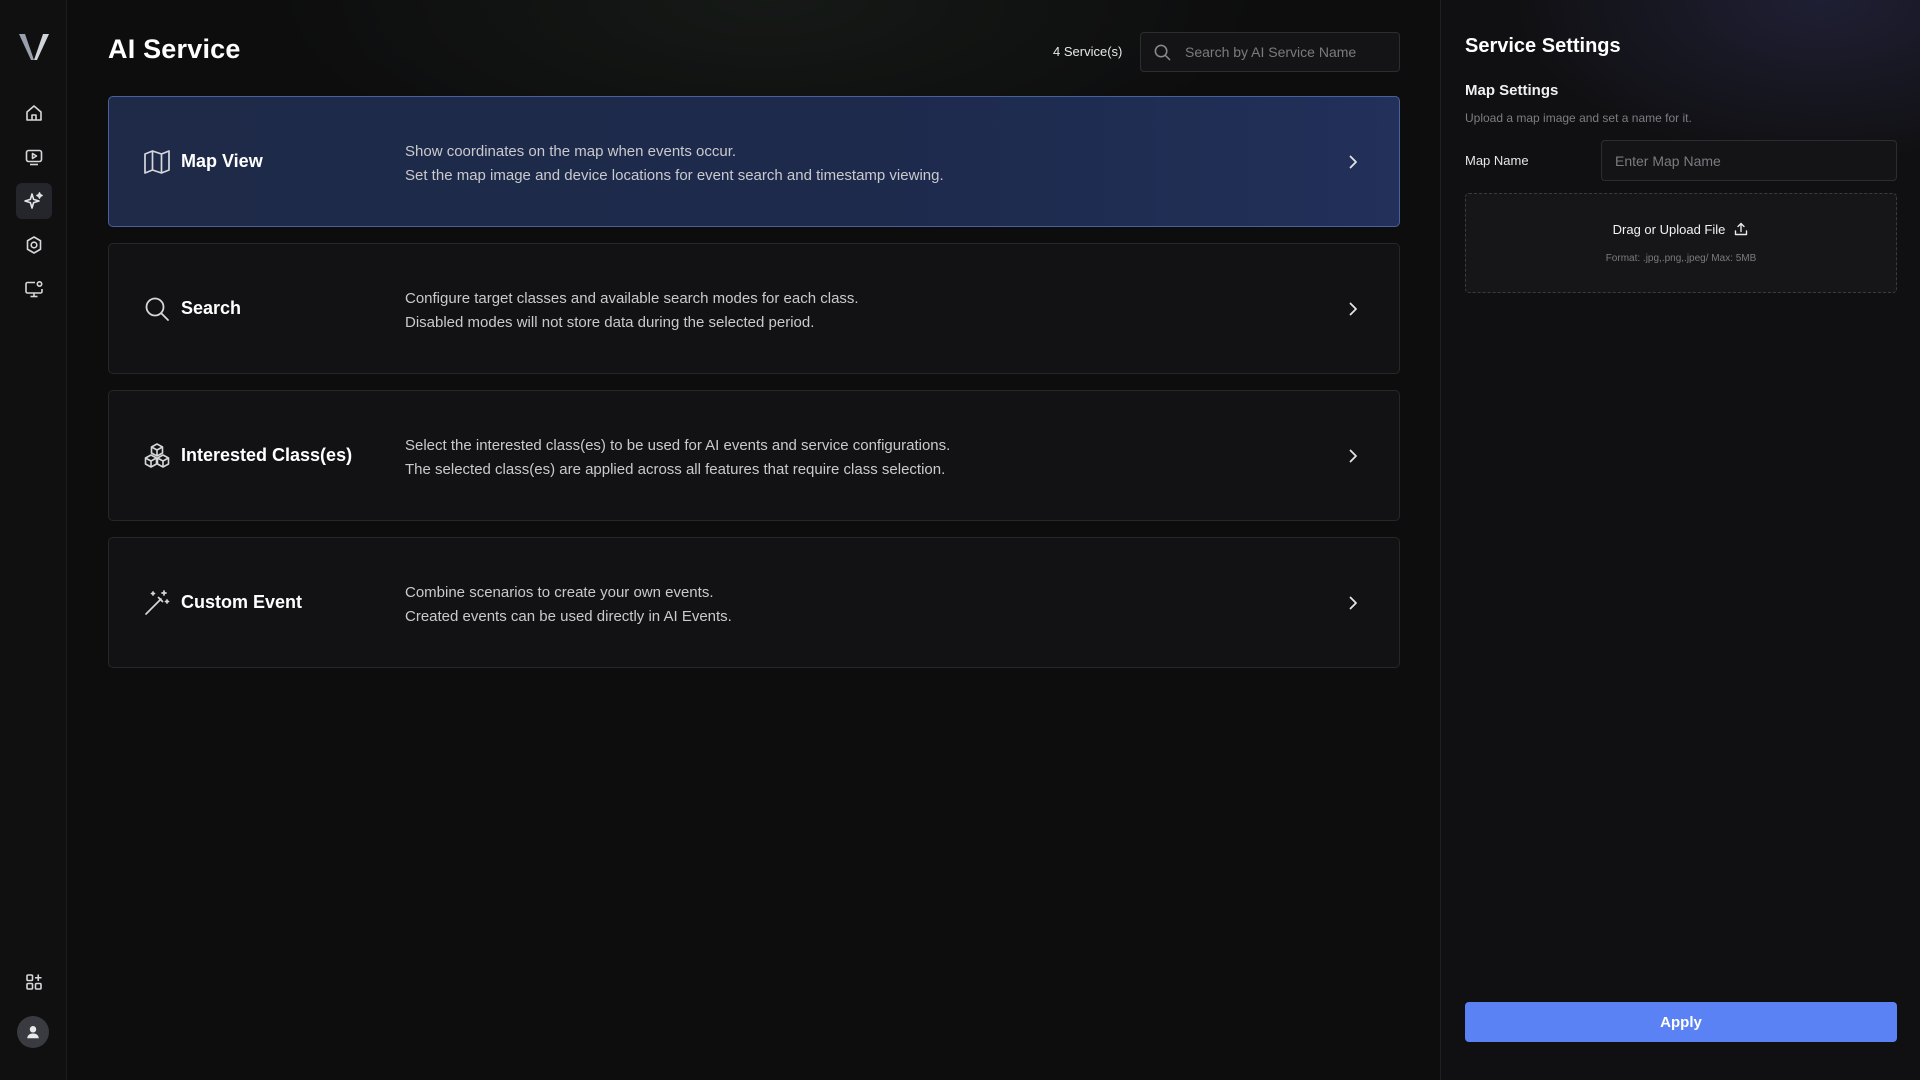 The image size is (1920, 1080). What do you see at coordinates (1283, 52) in the screenshot?
I see `service-search-input` at bounding box center [1283, 52].